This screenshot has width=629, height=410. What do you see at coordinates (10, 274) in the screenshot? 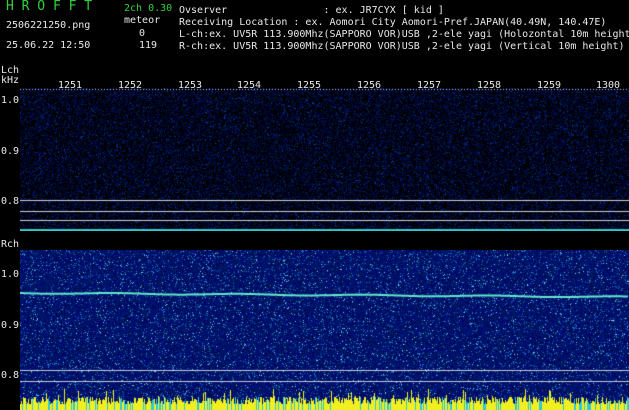
I see `rch-freq-tick: 1.0` at bounding box center [10, 274].